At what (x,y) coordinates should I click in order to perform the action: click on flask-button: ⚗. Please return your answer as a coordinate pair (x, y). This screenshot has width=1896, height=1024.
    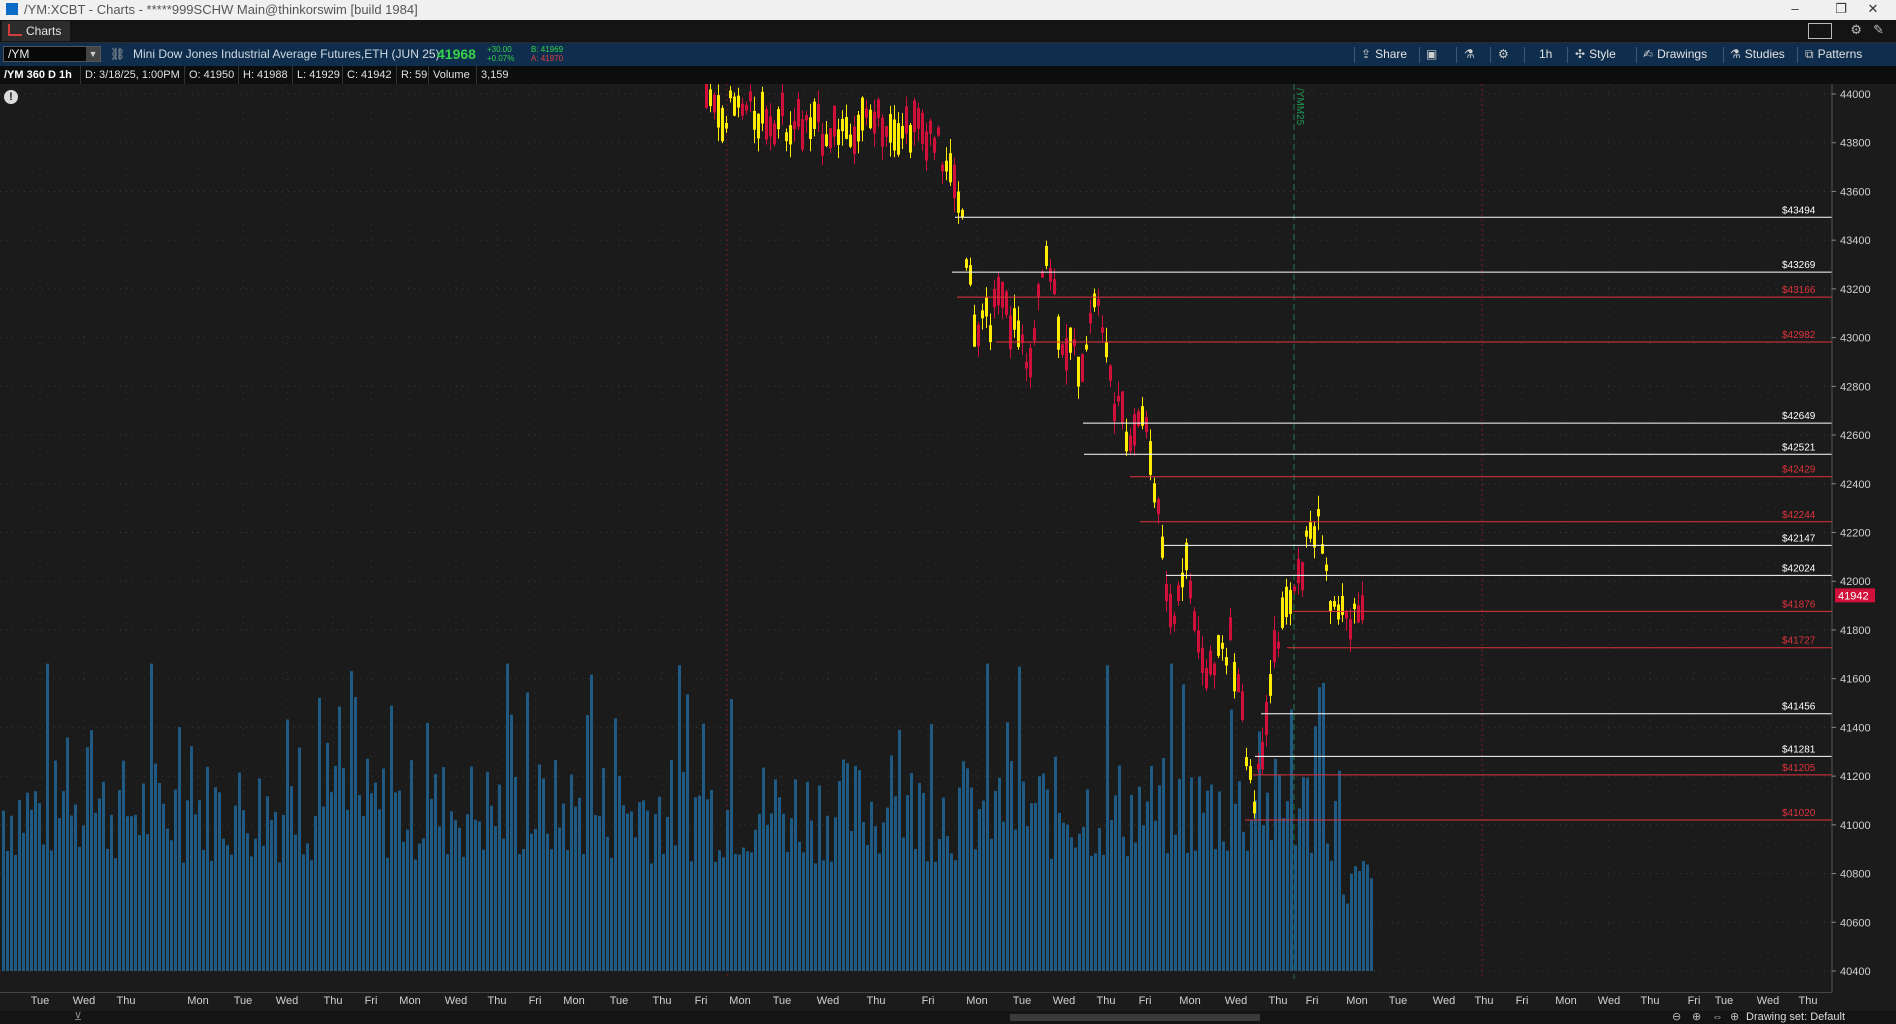
    Looking at the image, I should click on (1471, 54).